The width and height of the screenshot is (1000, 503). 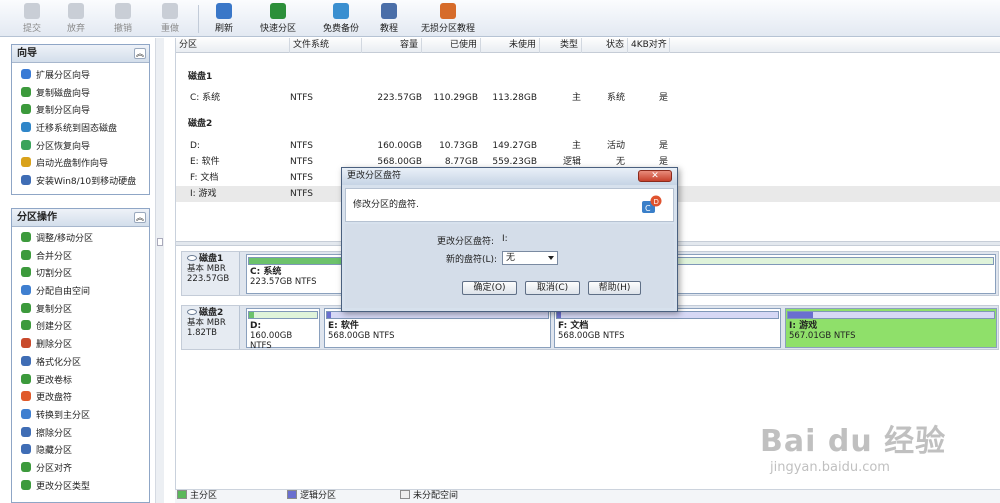 What do you see at coordinates (80, 293) in the screenshot?
I see `operation-item: 分配自由空间` at bounding box center [80, 293].